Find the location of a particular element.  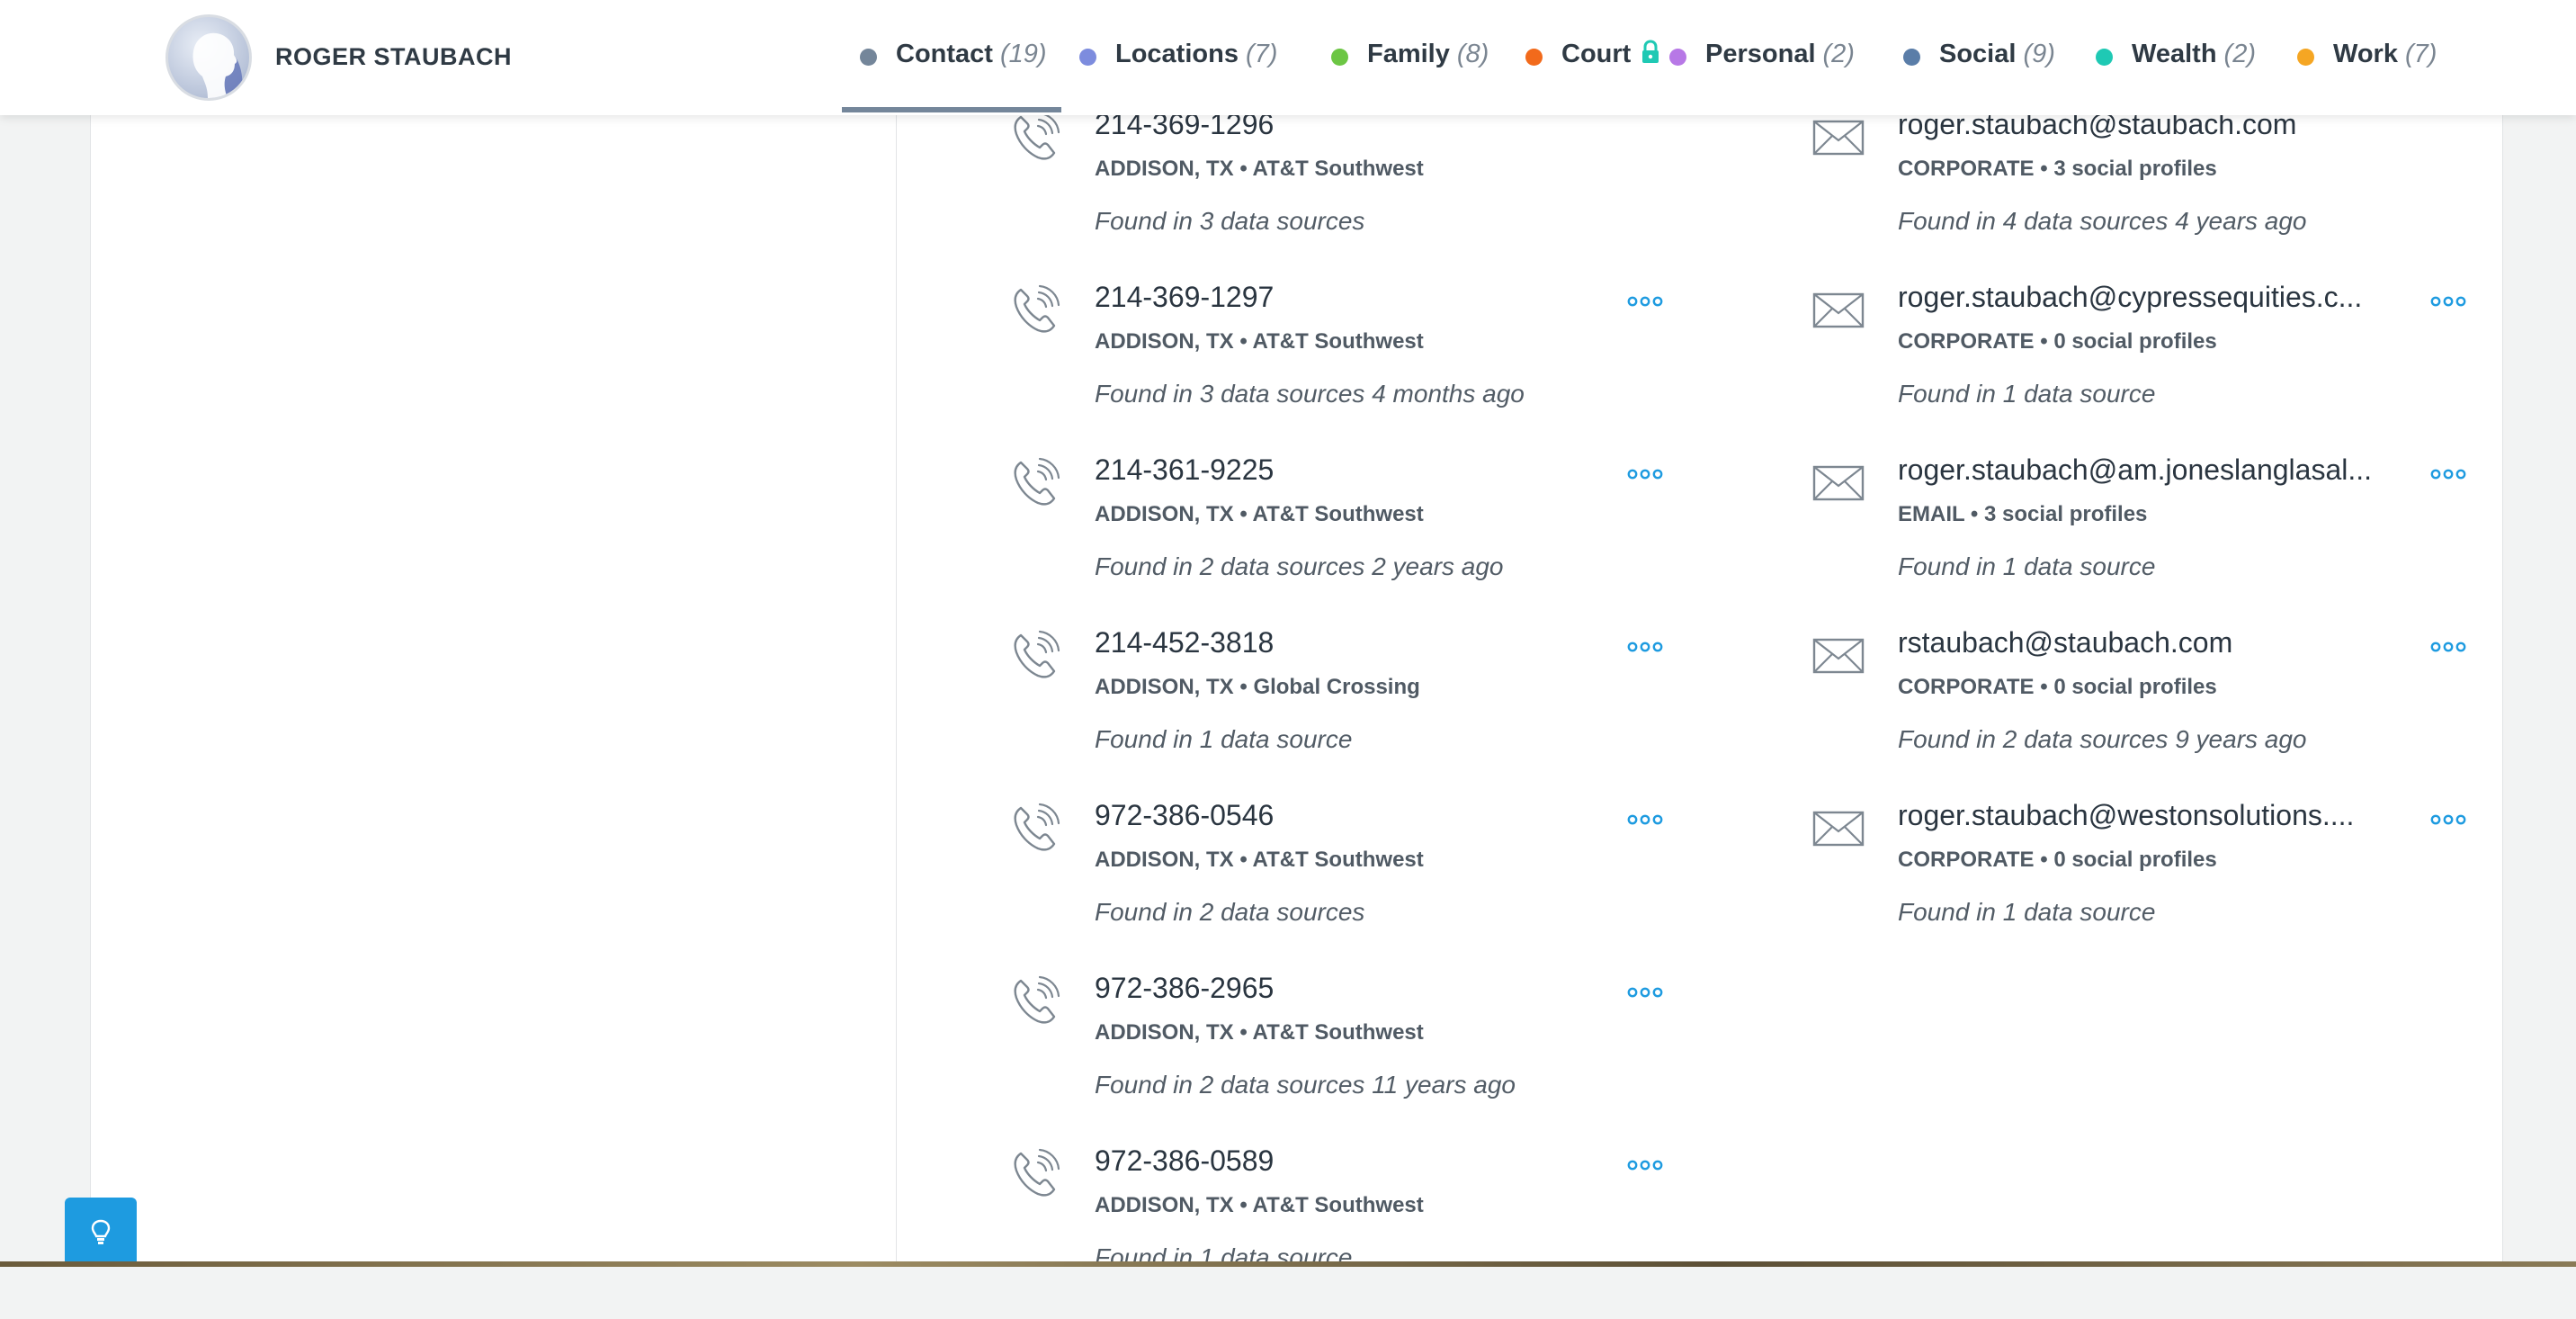

help-button is located at coordinates (101, 1232).